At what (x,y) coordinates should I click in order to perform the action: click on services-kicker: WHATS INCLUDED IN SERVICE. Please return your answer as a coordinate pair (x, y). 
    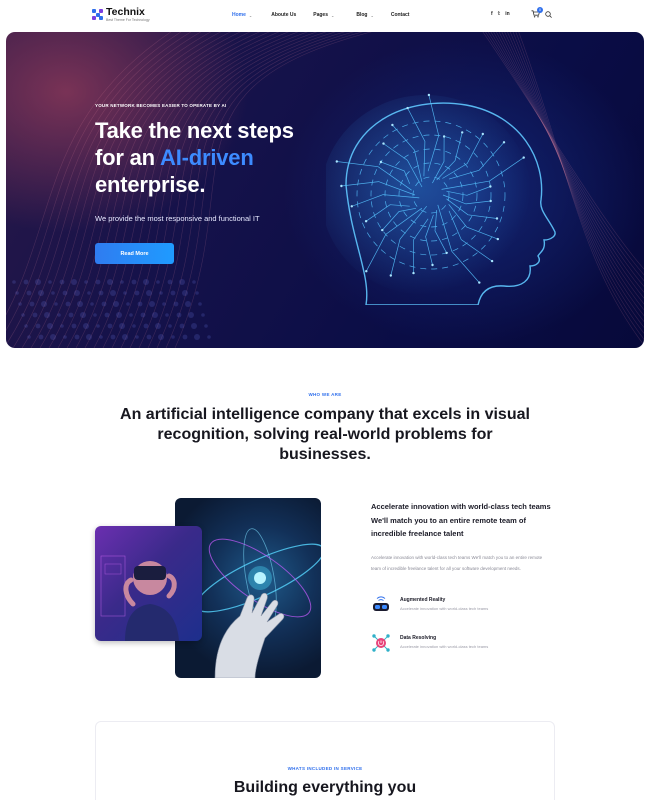
    Looking at the image, I should click on (325, 768).